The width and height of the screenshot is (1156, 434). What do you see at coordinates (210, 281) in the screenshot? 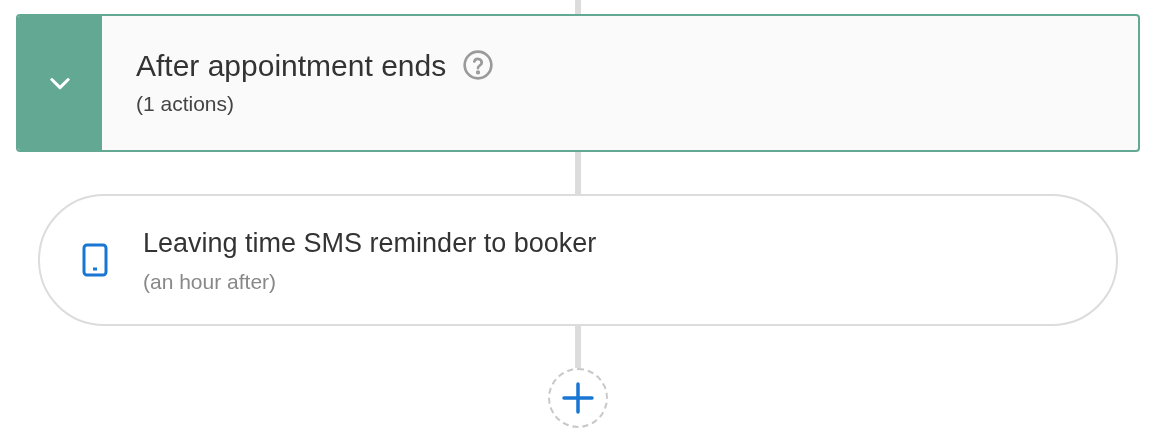
I see `action-subtitle: (an hour after)` at bounding box center [210, 281].